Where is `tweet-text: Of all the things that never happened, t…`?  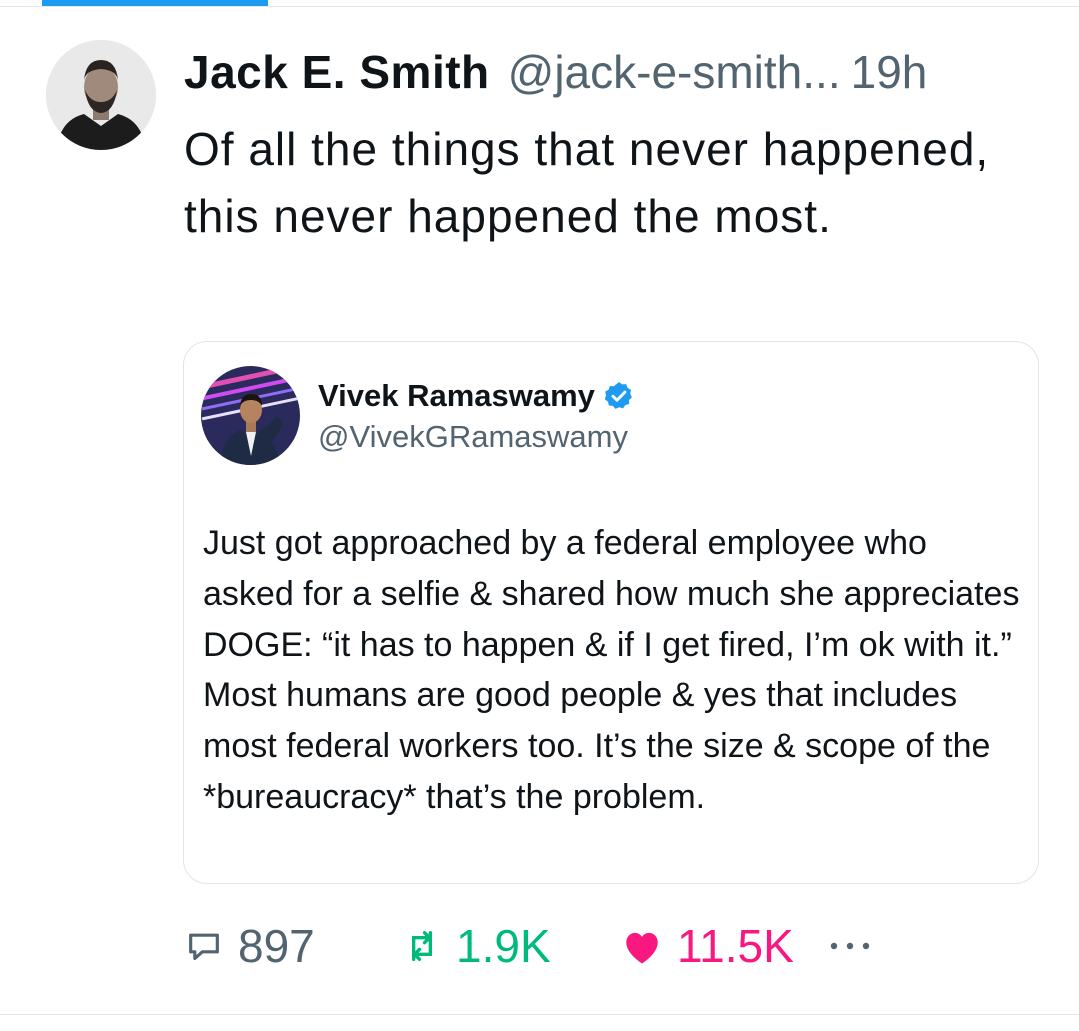 tweet-text: Of all the things that never happened, t… is located at coordinates (587, 182).